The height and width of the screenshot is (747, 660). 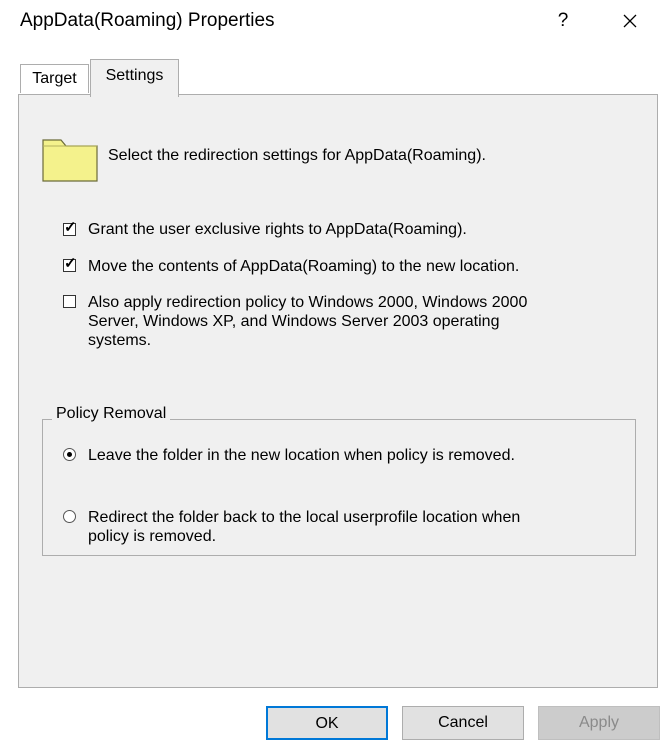 I want to click on policy-removal-legend: Policy Removal, so click(x=111, y=414).